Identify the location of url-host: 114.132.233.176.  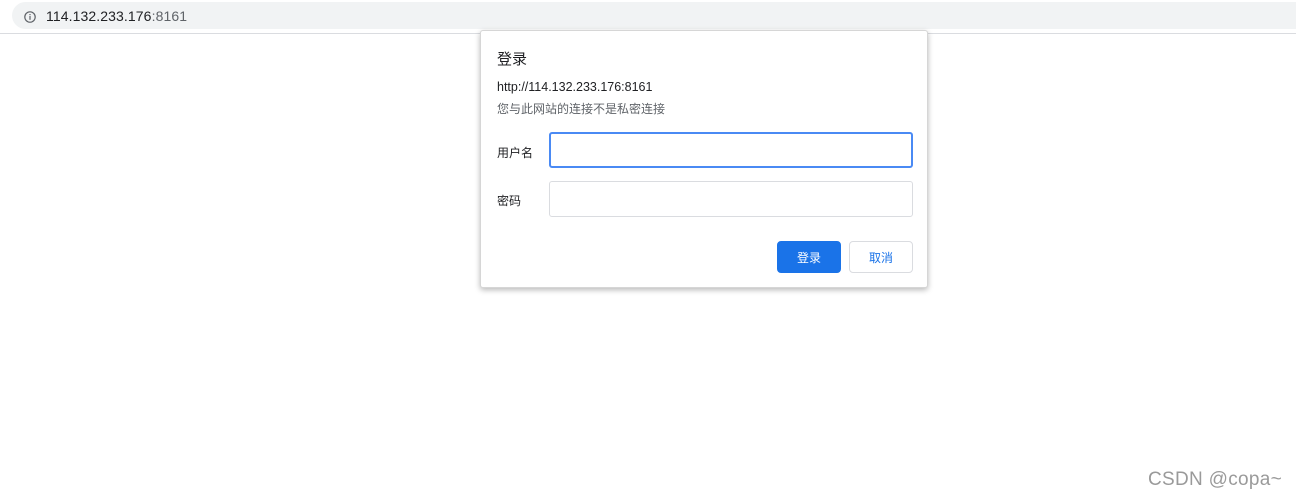
(99, 15).